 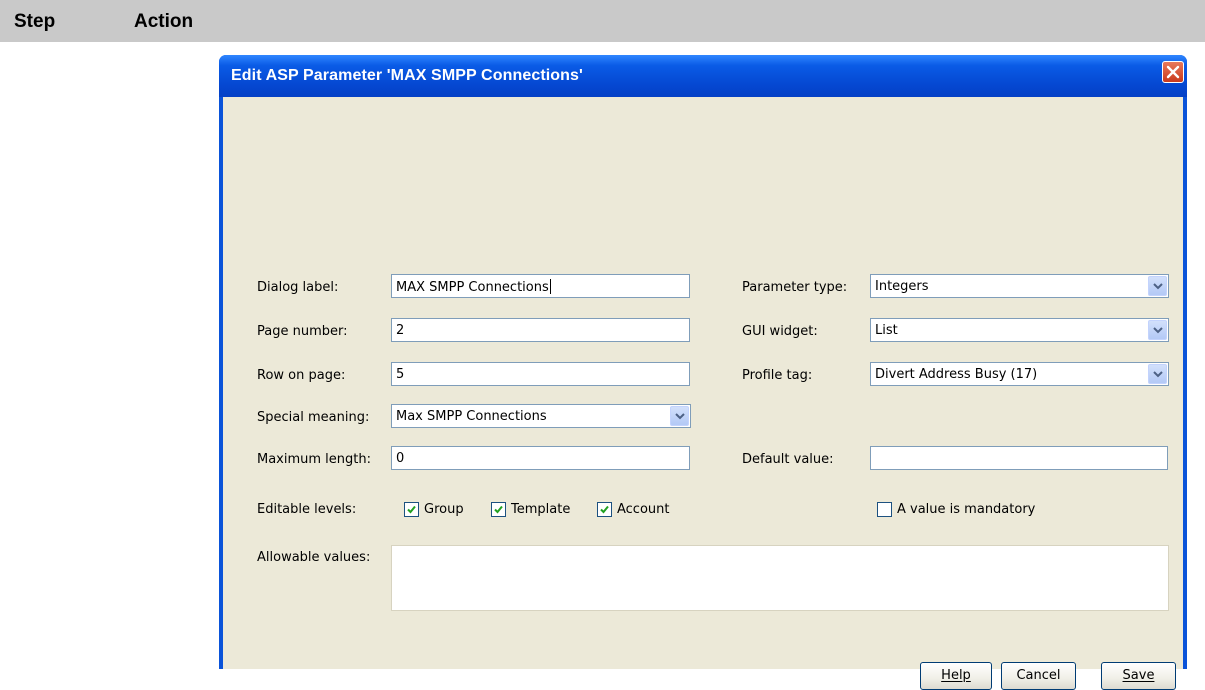 I want to click on close-button, so click(x=1173, y=72).